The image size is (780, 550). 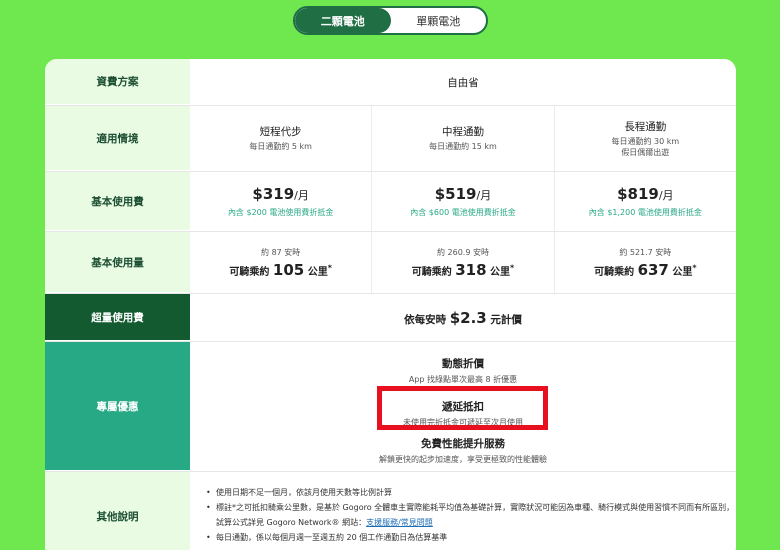 I want to click on tab-two-batteries: 二顆電池, so click(x=343, y=20).